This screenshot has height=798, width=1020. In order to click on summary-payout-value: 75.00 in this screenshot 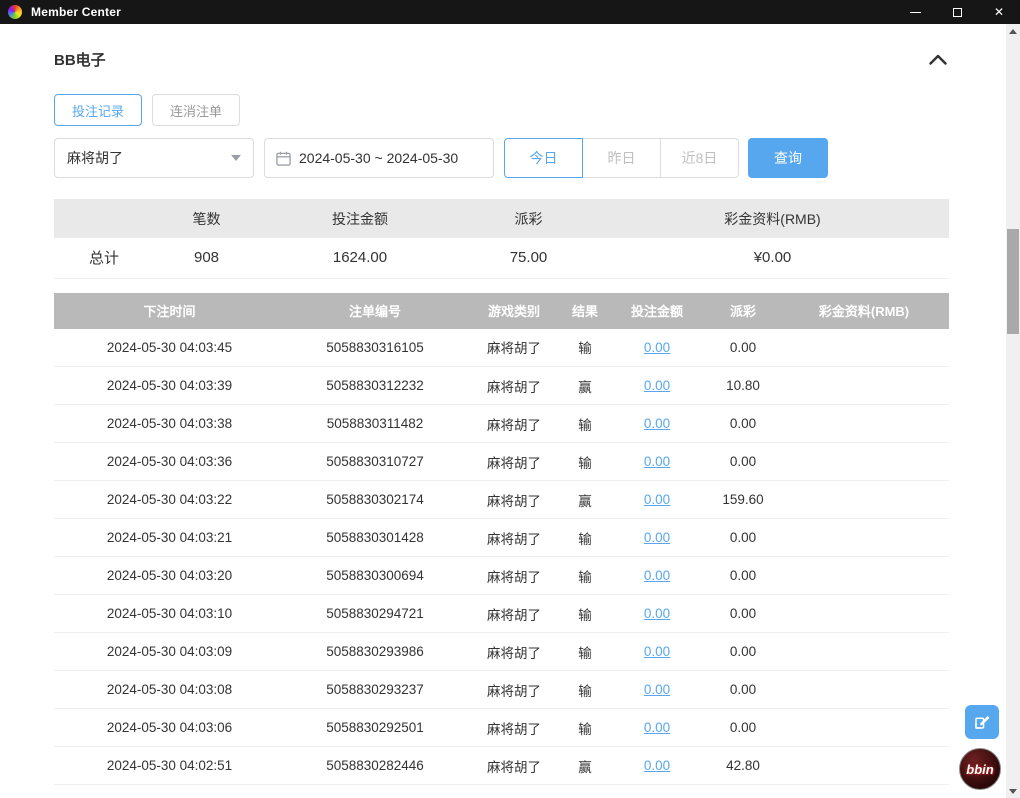, I will do `click(528, 258)`.